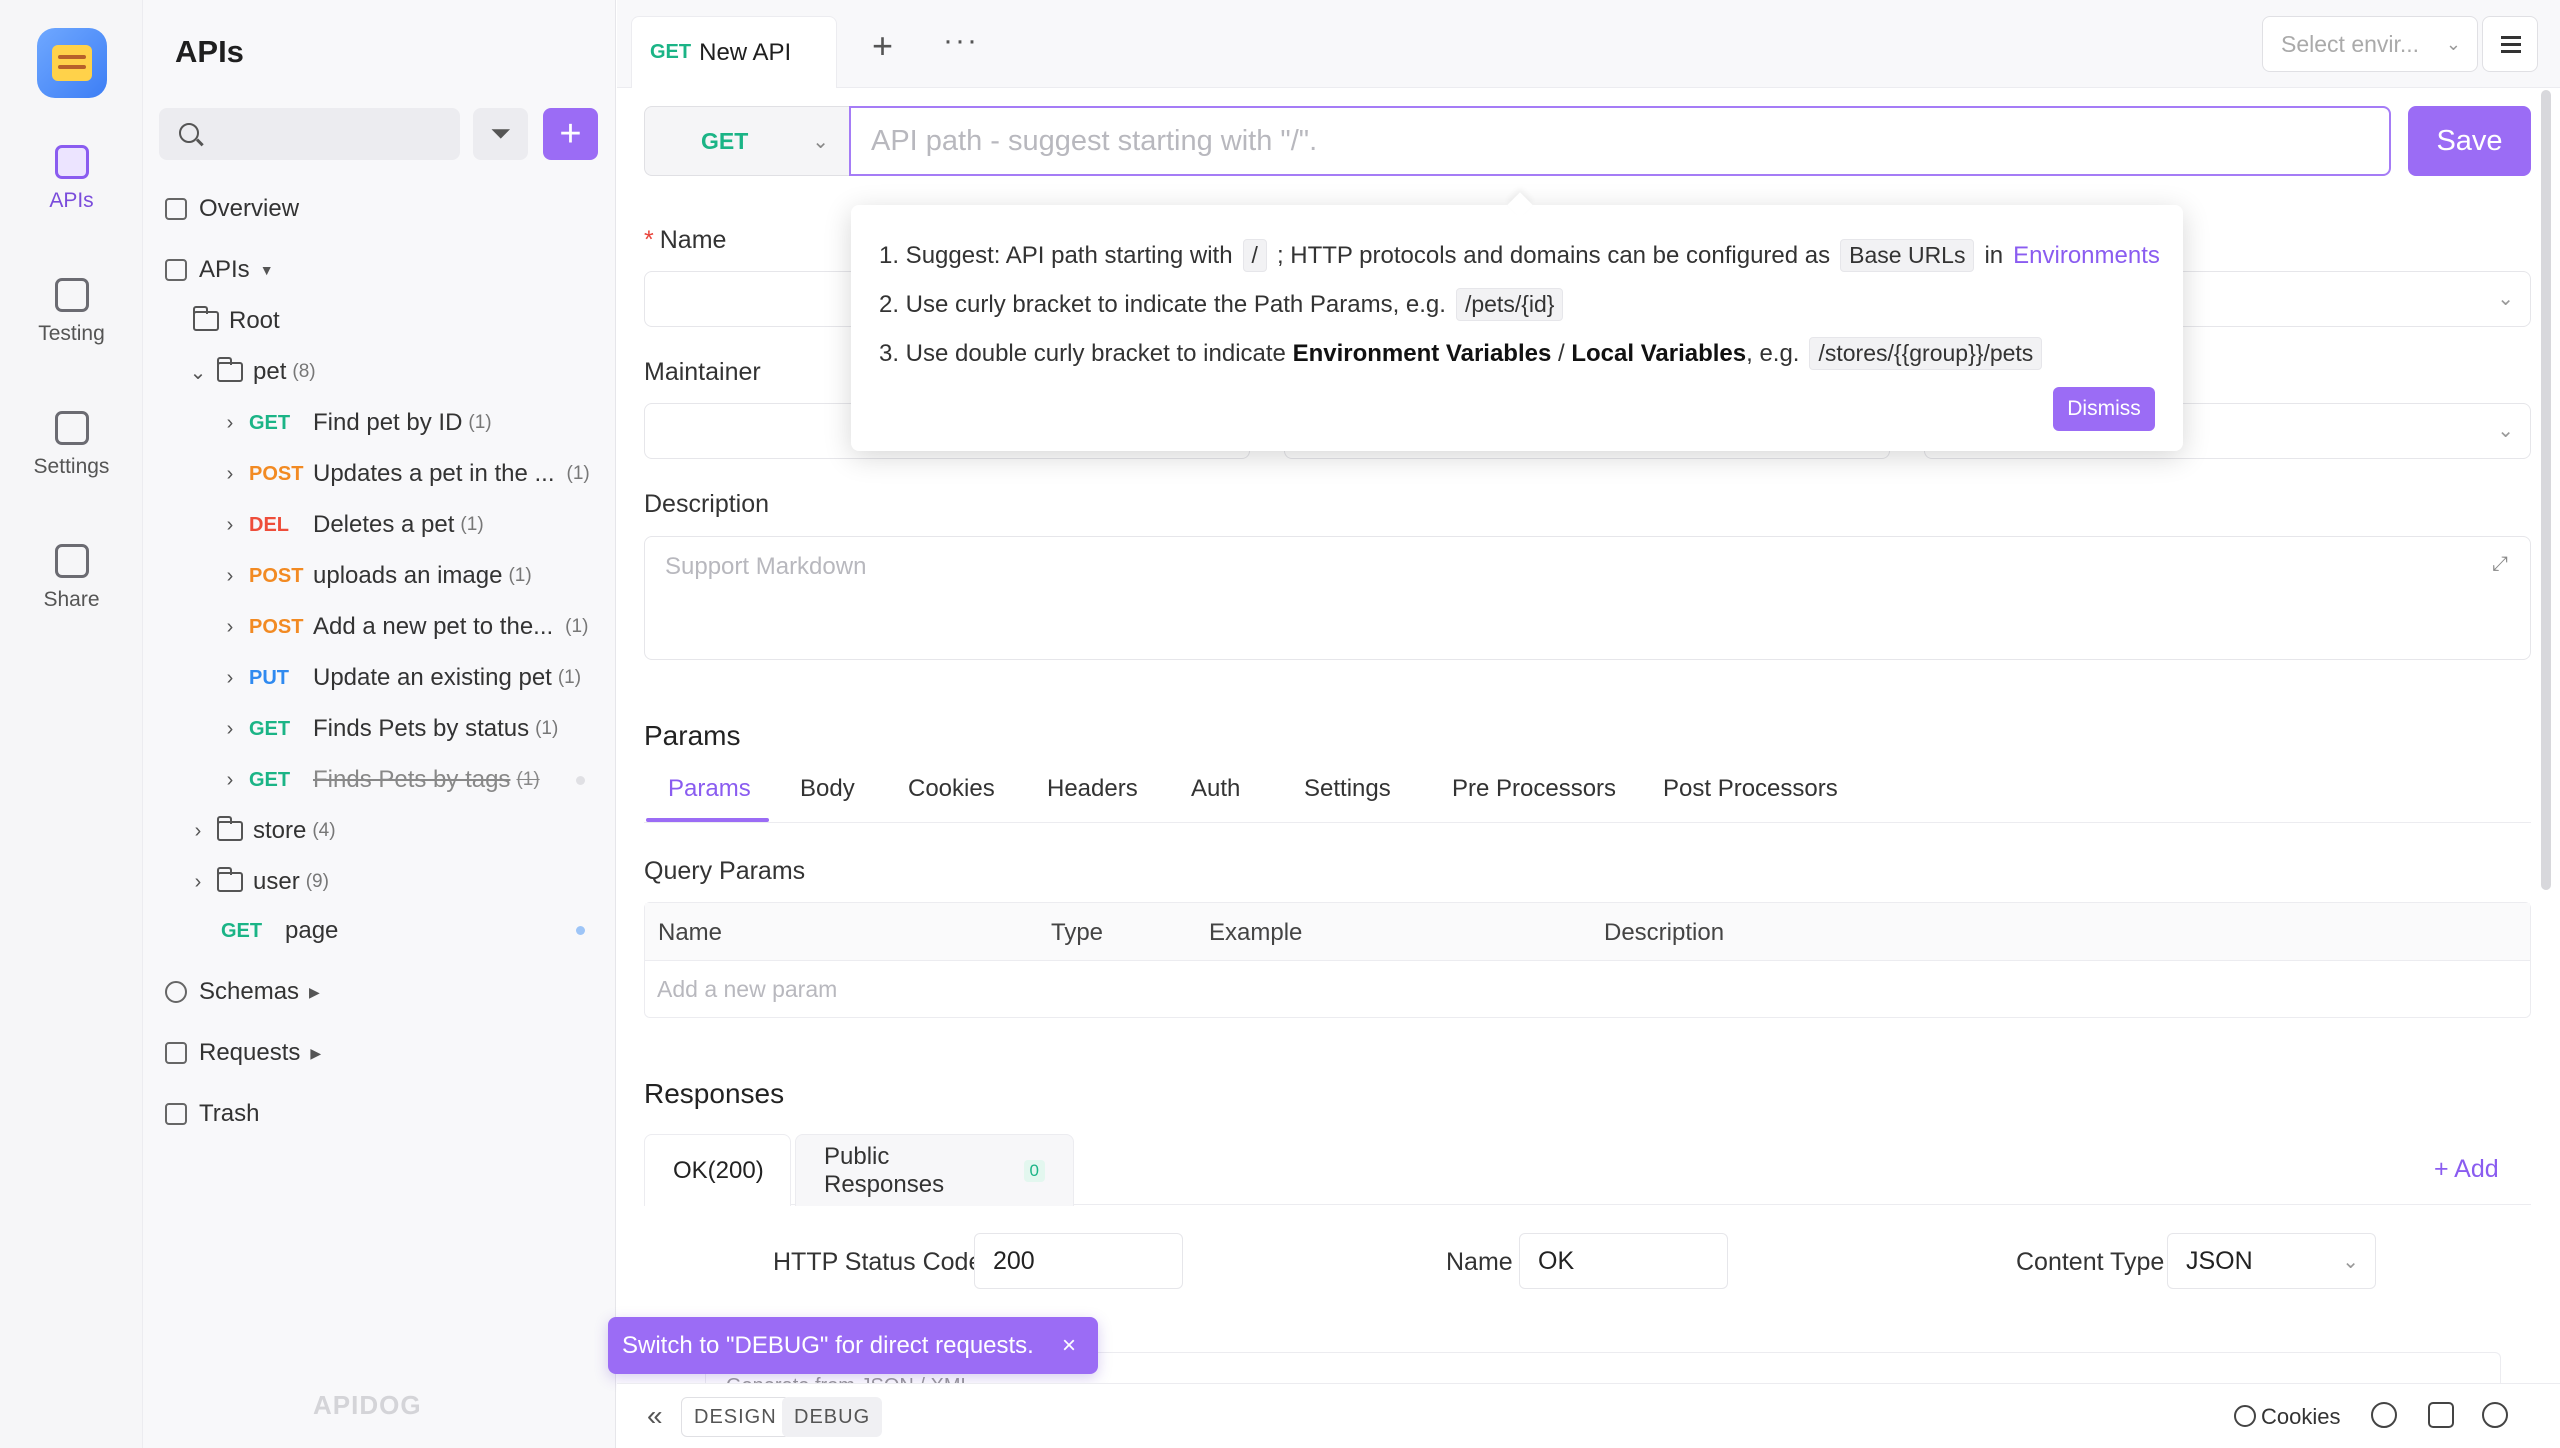  I want to click on footer-bar: « DESIGN DEBUG Cookies, so click(1588, 1415).